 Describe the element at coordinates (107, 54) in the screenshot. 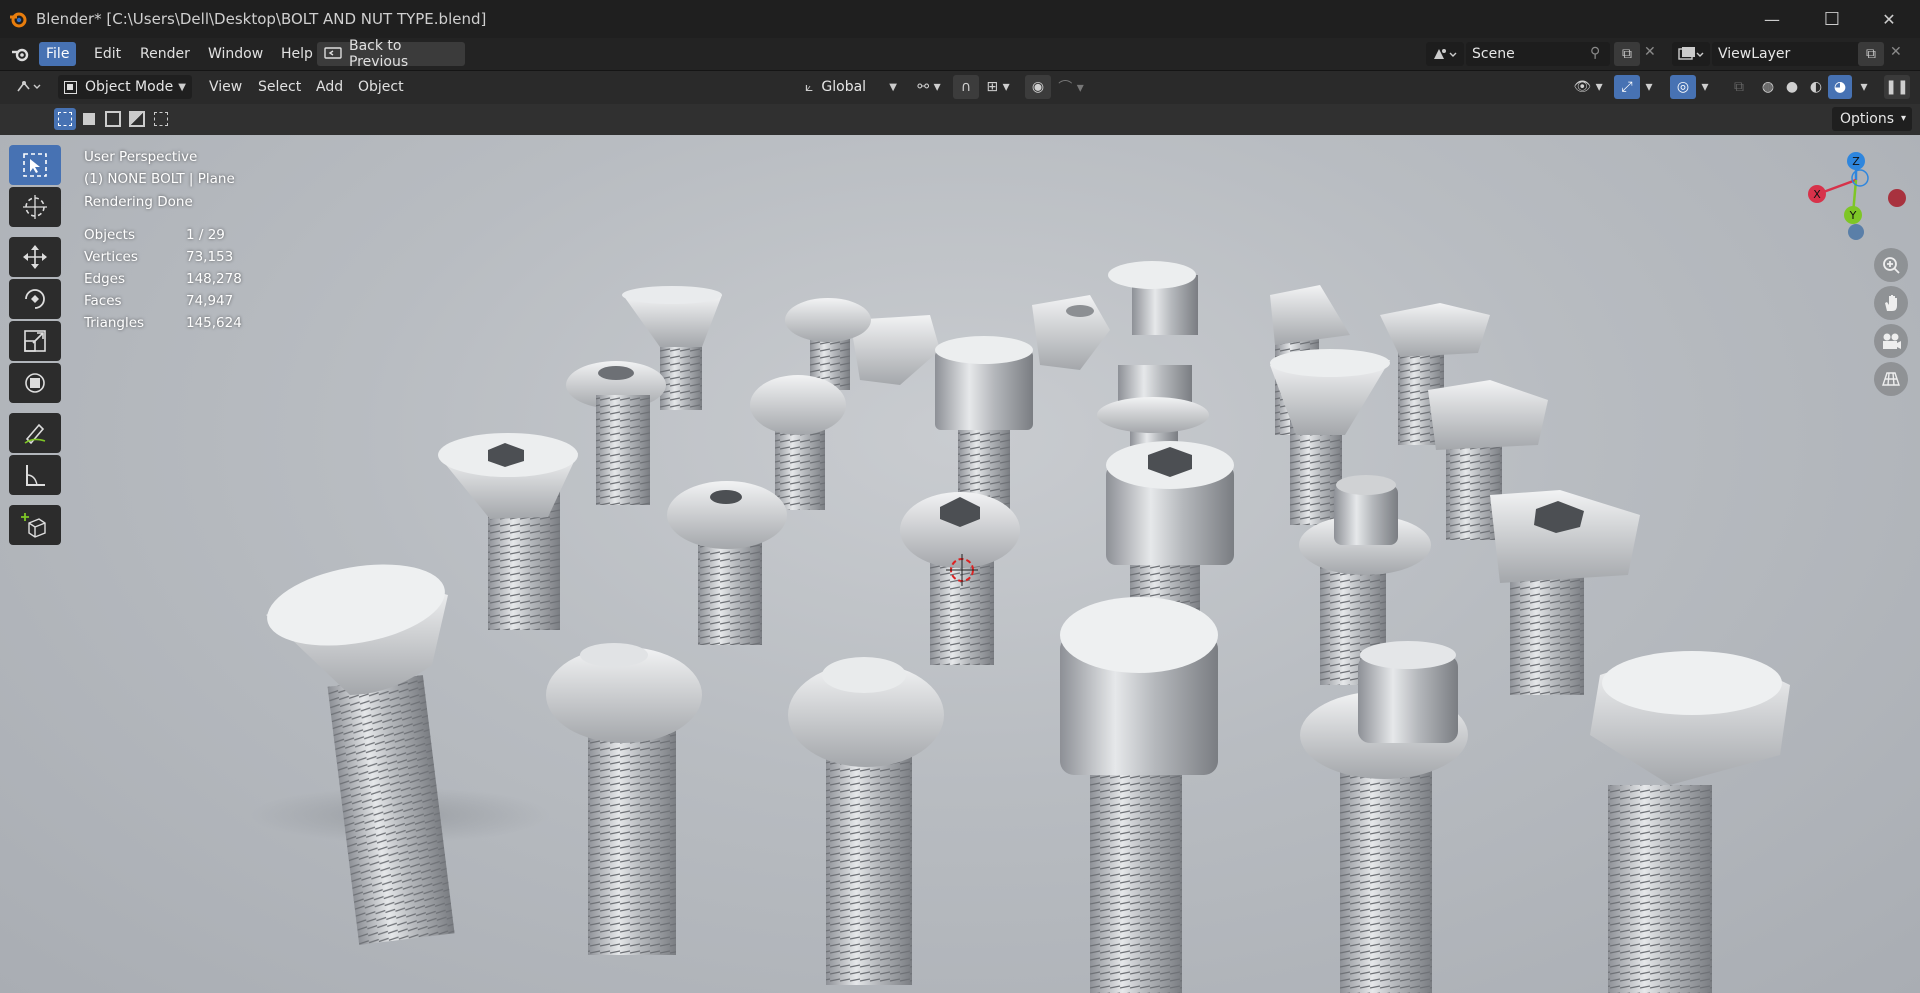

I see `menu-edit: Edit` at that location.